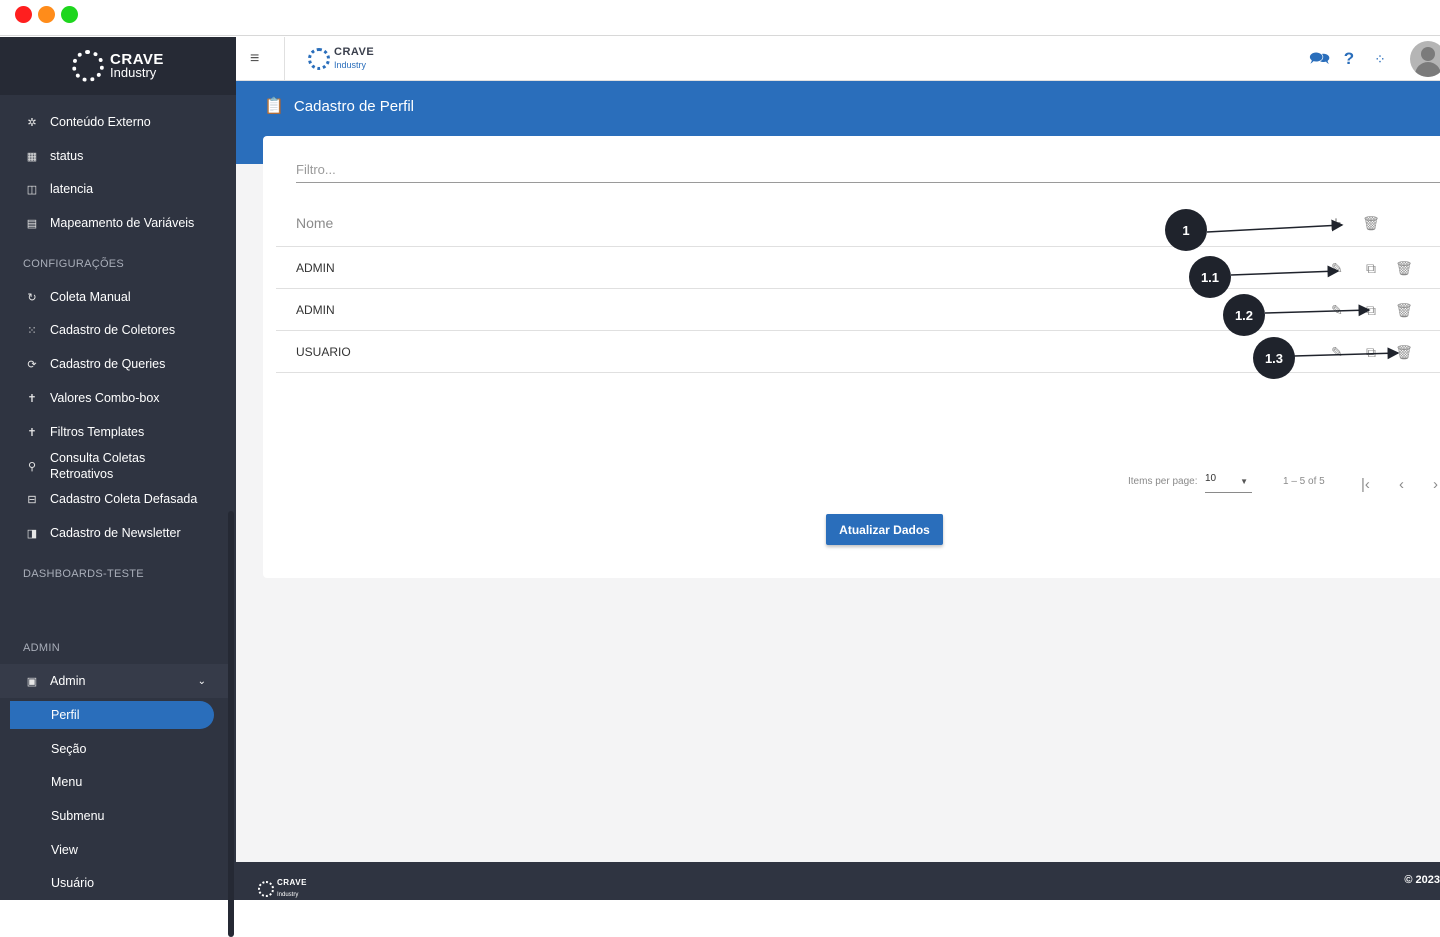  I want to click on sidebar-logo: CRAVE Industry, so click(118, 66).